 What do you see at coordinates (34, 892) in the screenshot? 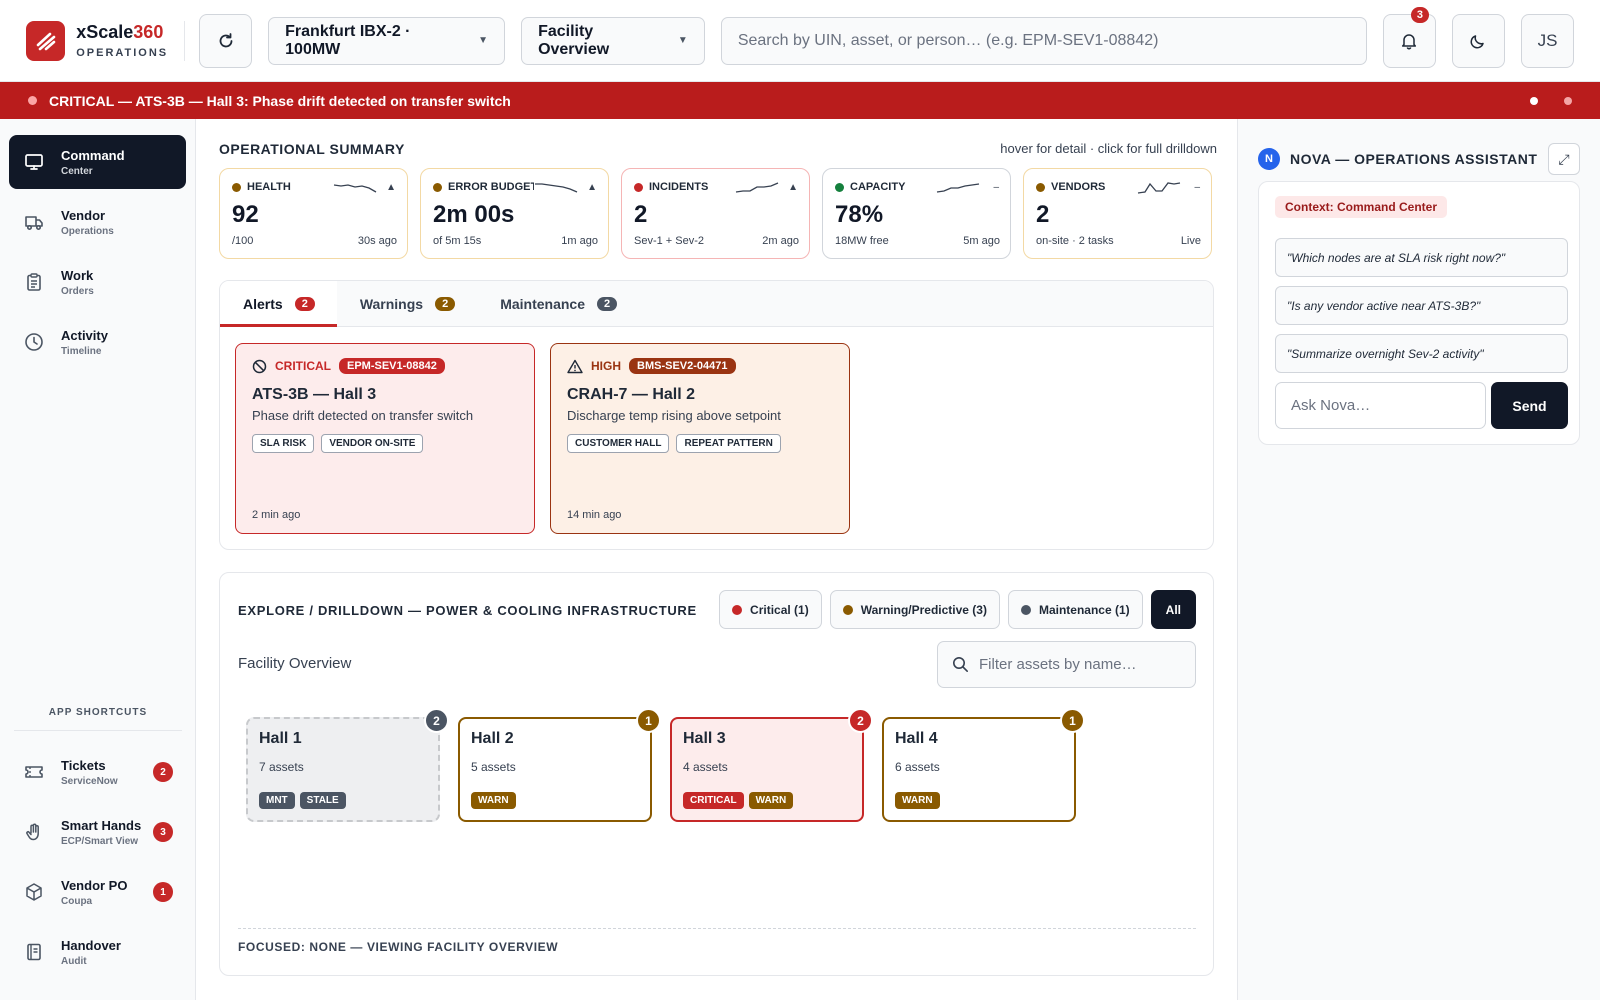
I see `box-icon` at bounding box center [34, 892].